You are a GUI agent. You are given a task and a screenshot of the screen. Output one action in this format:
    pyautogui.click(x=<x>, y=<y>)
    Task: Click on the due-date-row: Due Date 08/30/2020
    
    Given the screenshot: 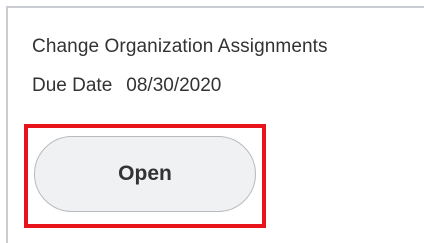 What is the action you would take?
    pyautogui.click(x=126, y=86)
    